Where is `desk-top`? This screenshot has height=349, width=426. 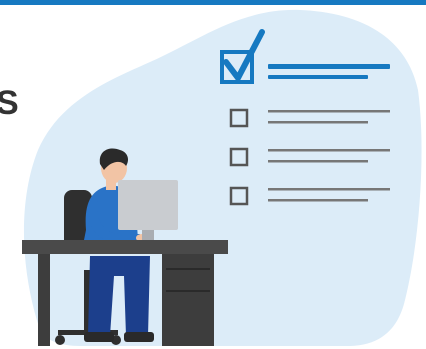 desk-top is located at coordinates (125, 247).